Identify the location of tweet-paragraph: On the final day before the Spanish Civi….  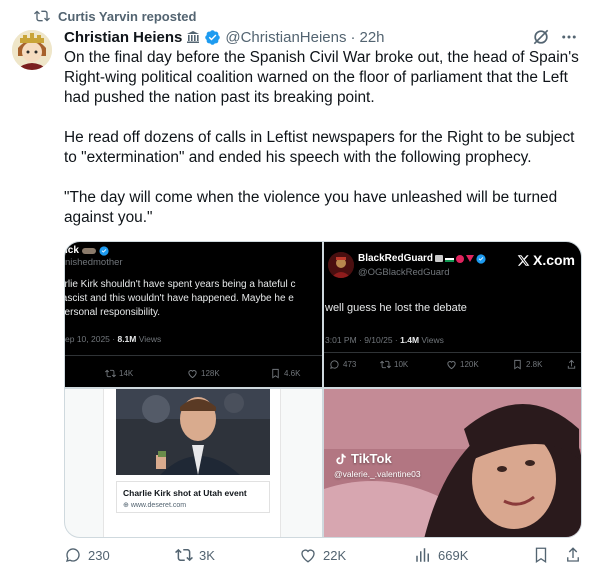
(321, 77).